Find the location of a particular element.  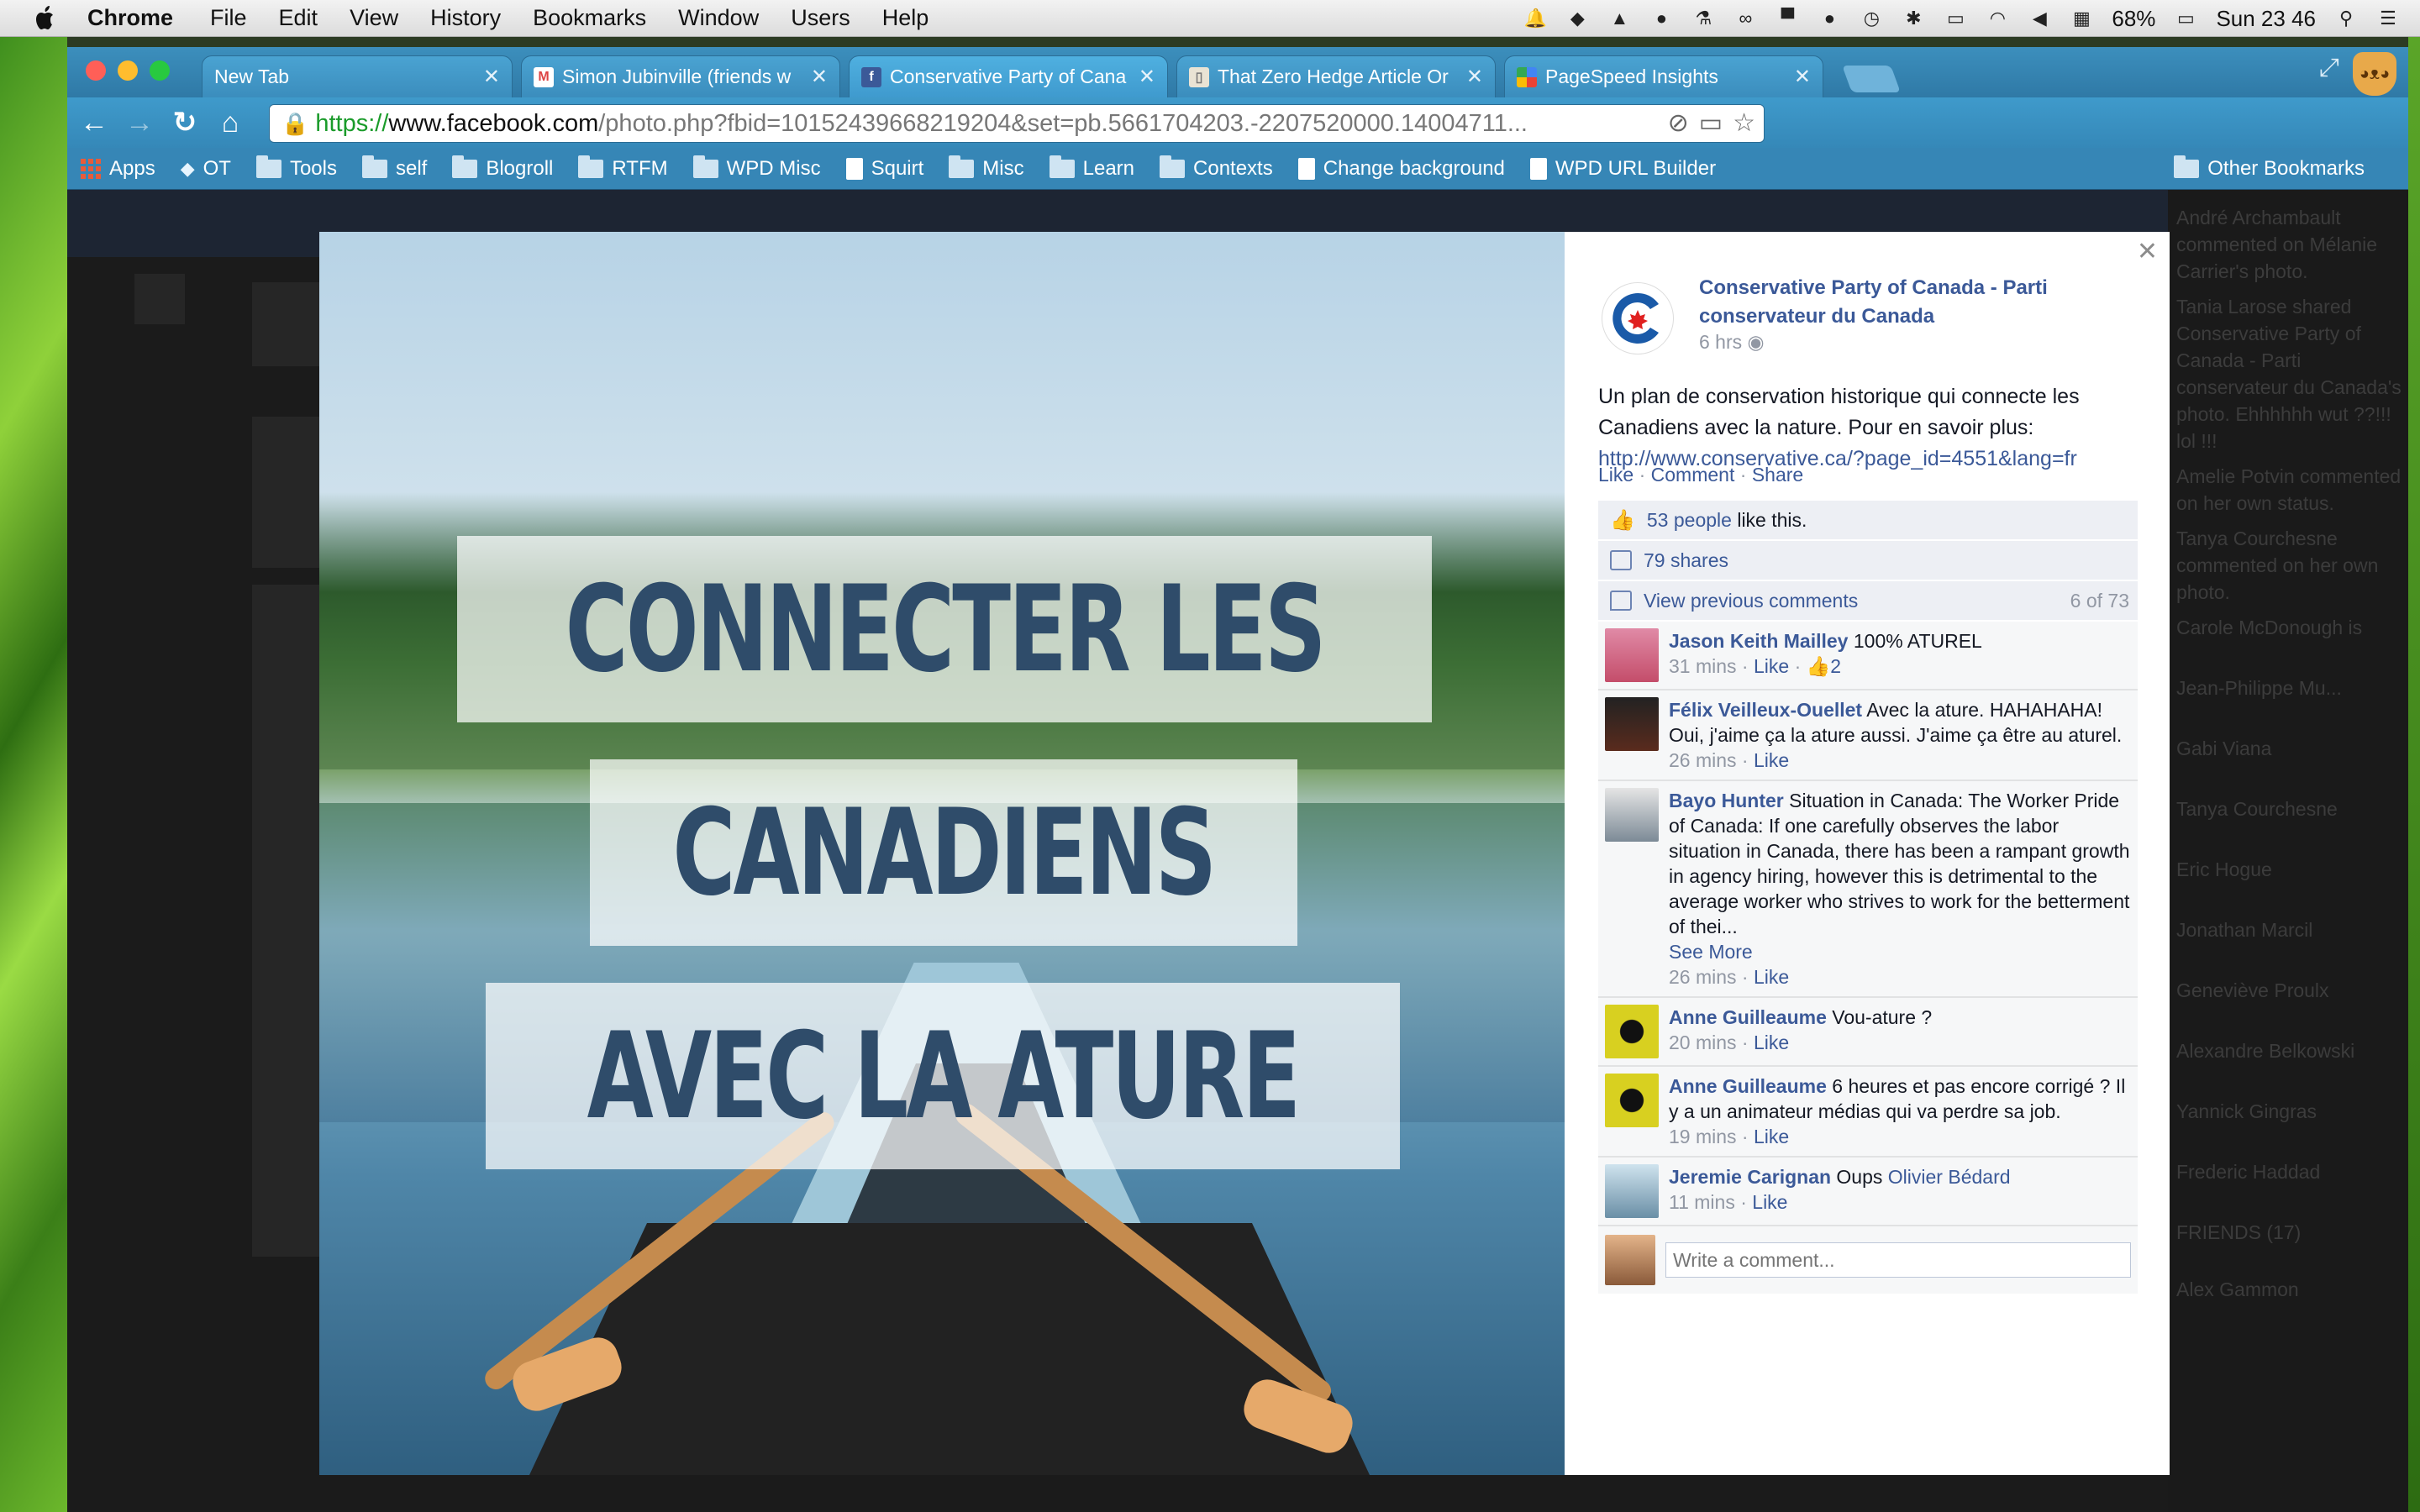

comment-link: Comment is located at coordinates (1693, 475).